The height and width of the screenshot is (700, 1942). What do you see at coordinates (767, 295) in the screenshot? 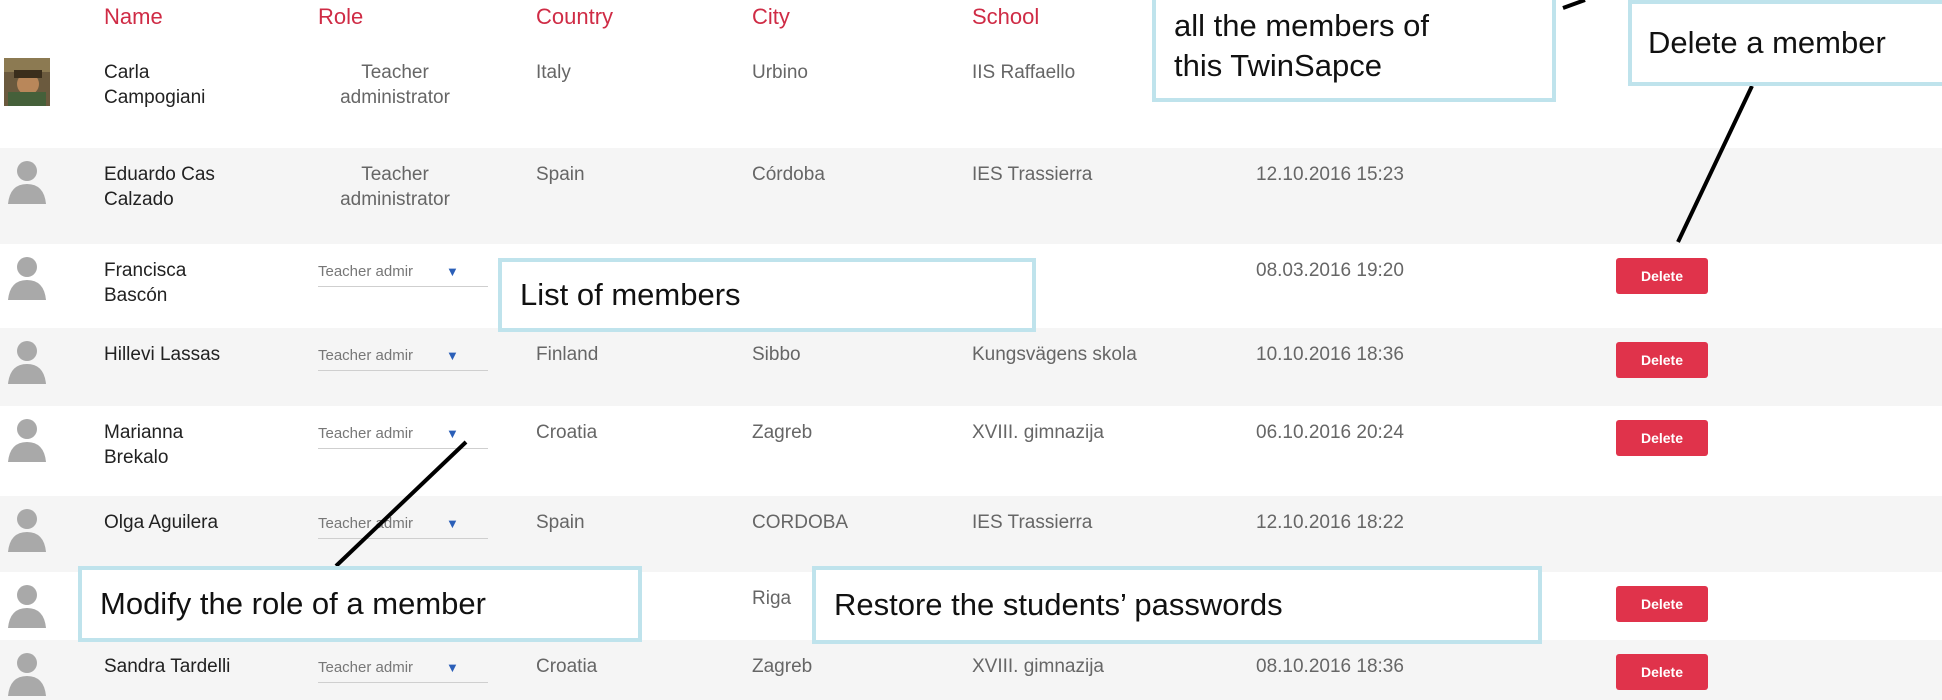
I see `callout-list-of-members: List of members` at bounding box center [767, 295].